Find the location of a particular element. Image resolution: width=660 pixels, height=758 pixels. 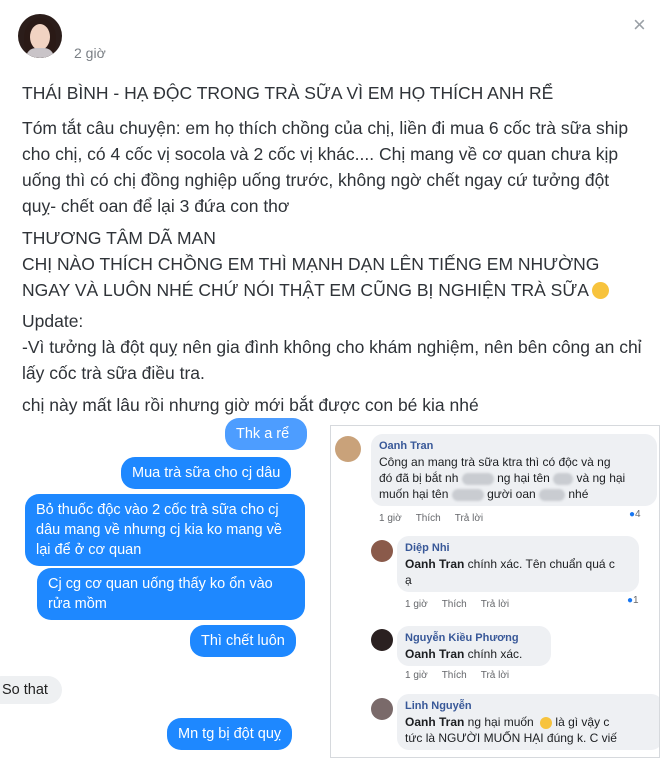

chat-bubble-partial: Thk a rể is located at coordinates (266, 434).